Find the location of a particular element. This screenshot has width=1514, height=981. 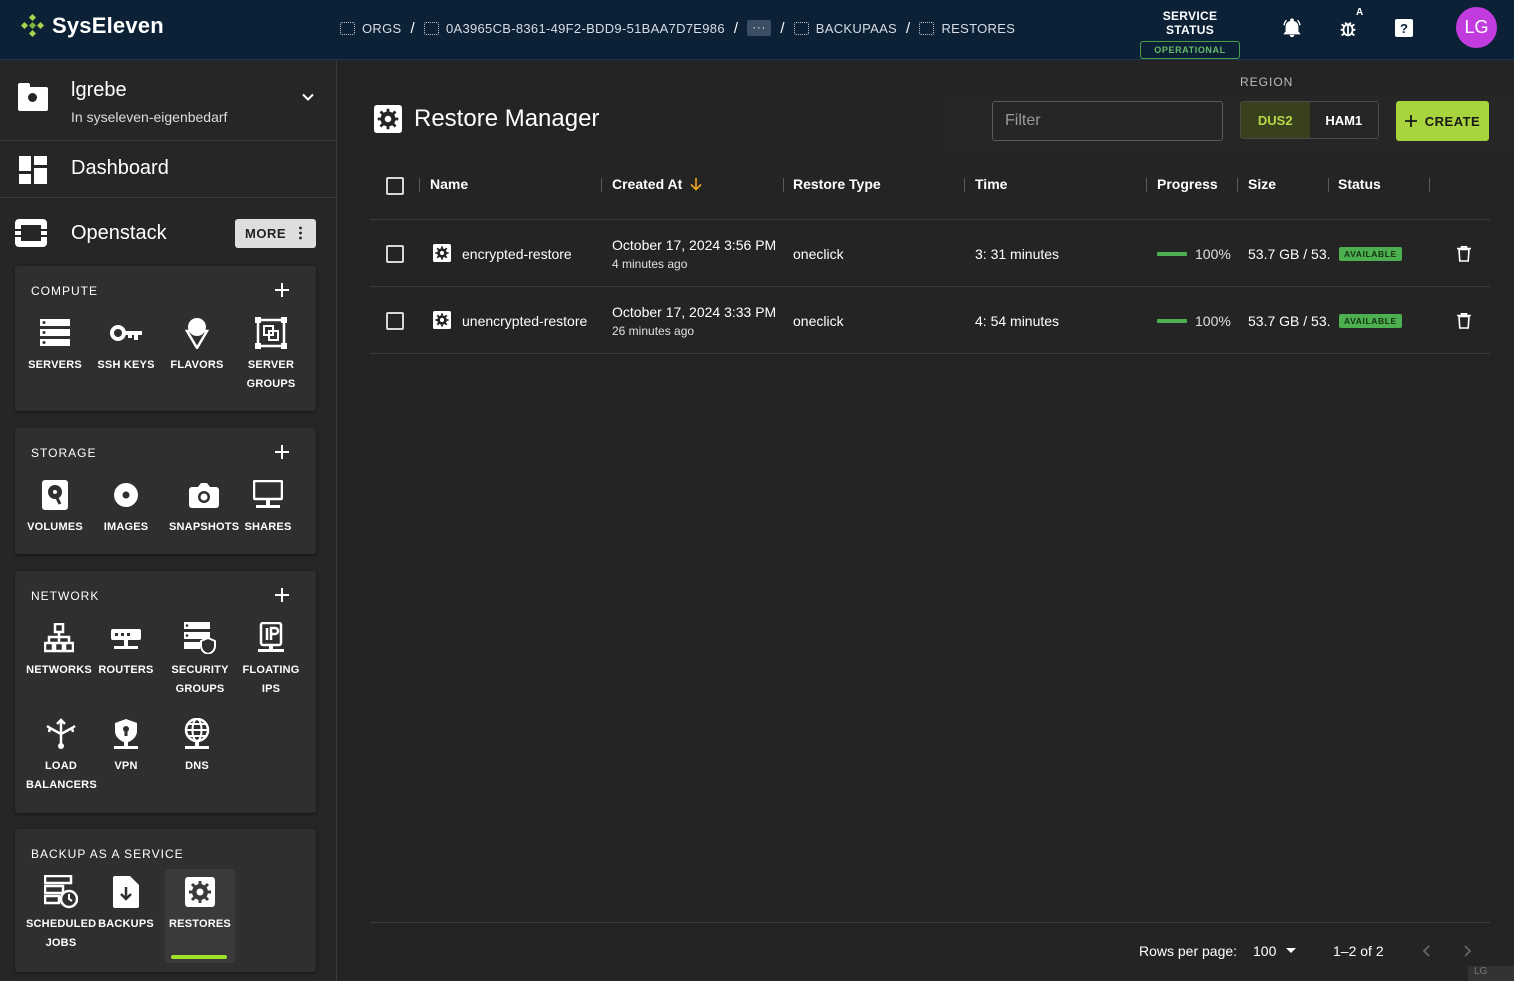

sidebar-item-label: Dashboard is located at coordinates (120, 168).